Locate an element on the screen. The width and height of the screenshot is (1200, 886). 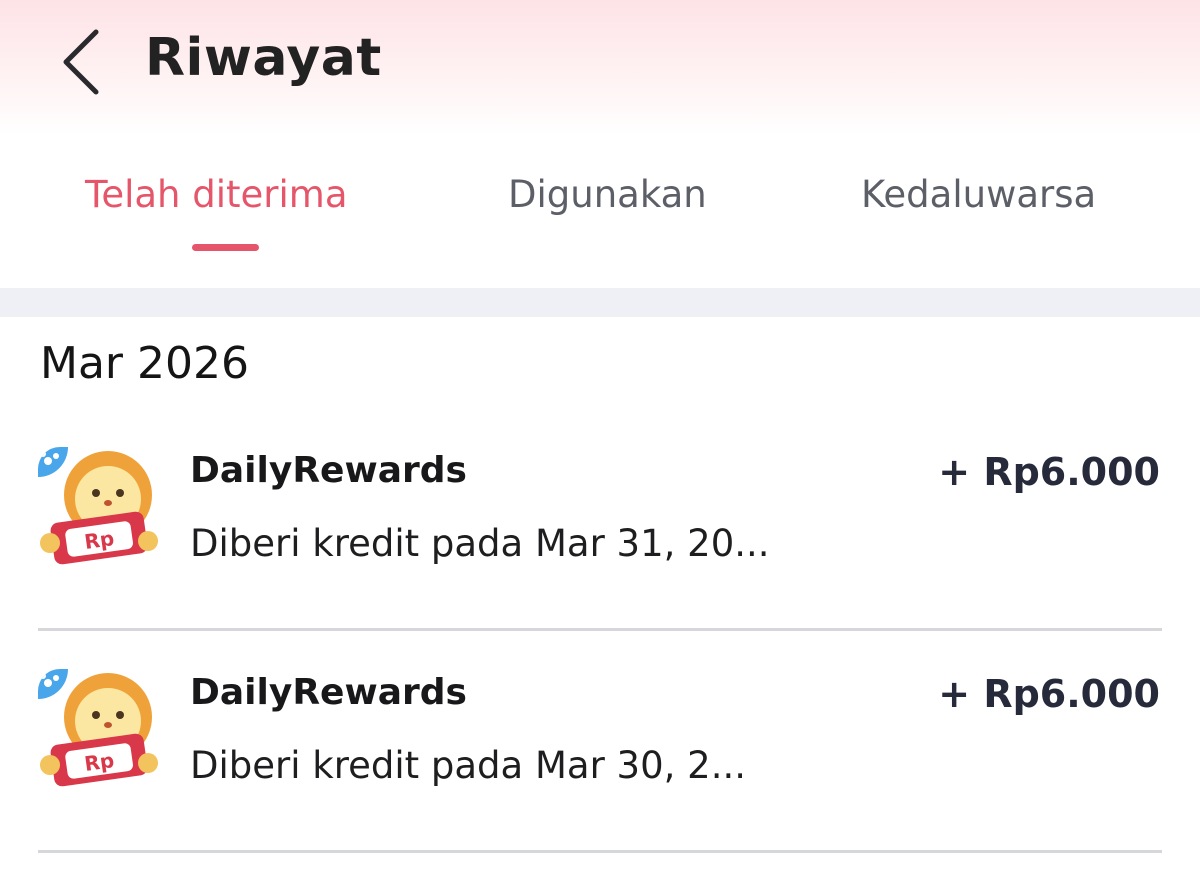
tab-telah-diterima: Telah diterima is located at coordinates (216, 194).